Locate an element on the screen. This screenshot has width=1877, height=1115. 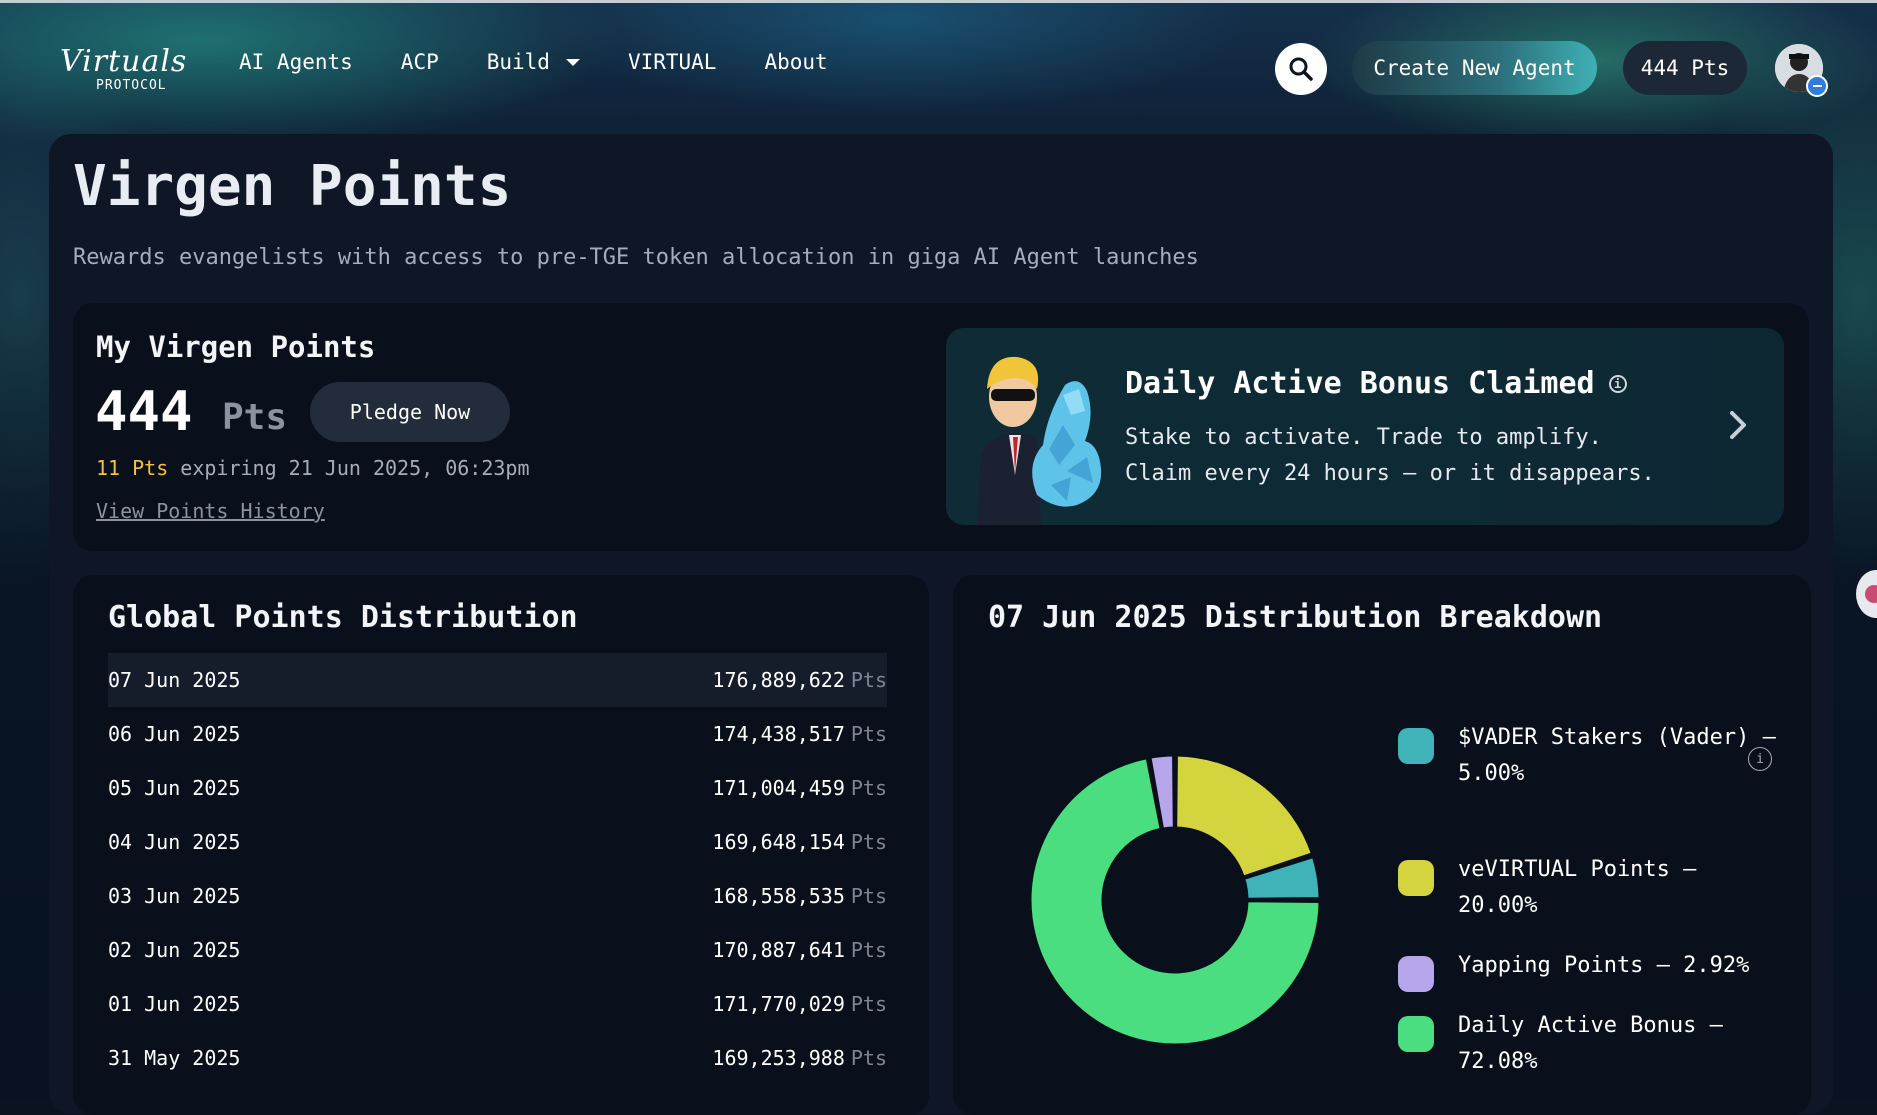
row-value-number: 171,770,029 is located at coordinates (778, 1004).